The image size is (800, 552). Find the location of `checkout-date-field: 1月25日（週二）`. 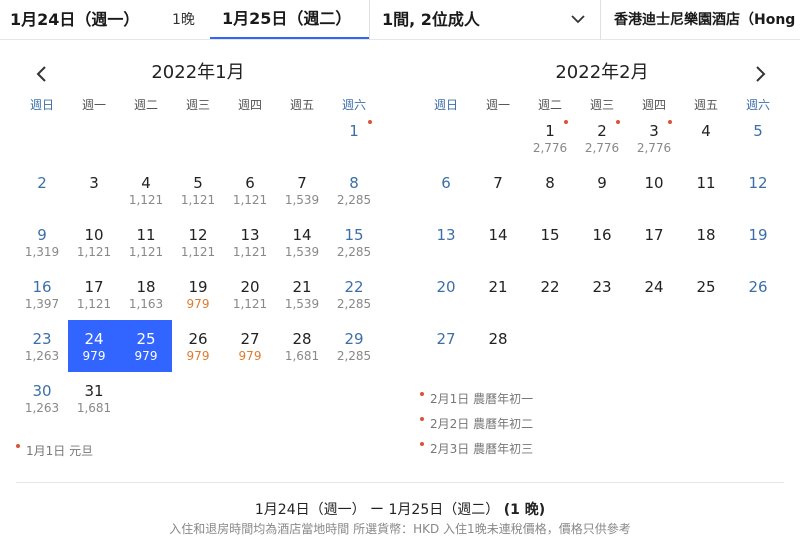

checkout-date-field: 1月25日（週二） is located at coordinates (290, 19).